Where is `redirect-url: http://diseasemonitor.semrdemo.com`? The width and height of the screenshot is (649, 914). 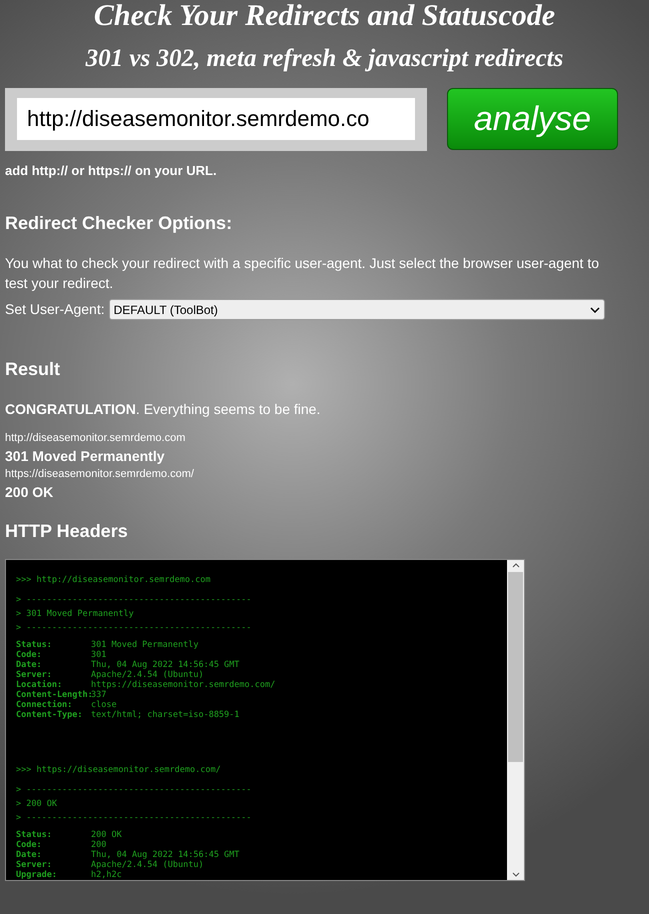
redirect-url: http://diseasemonitor.semrdemo.com is located at coordinates (95, 438).